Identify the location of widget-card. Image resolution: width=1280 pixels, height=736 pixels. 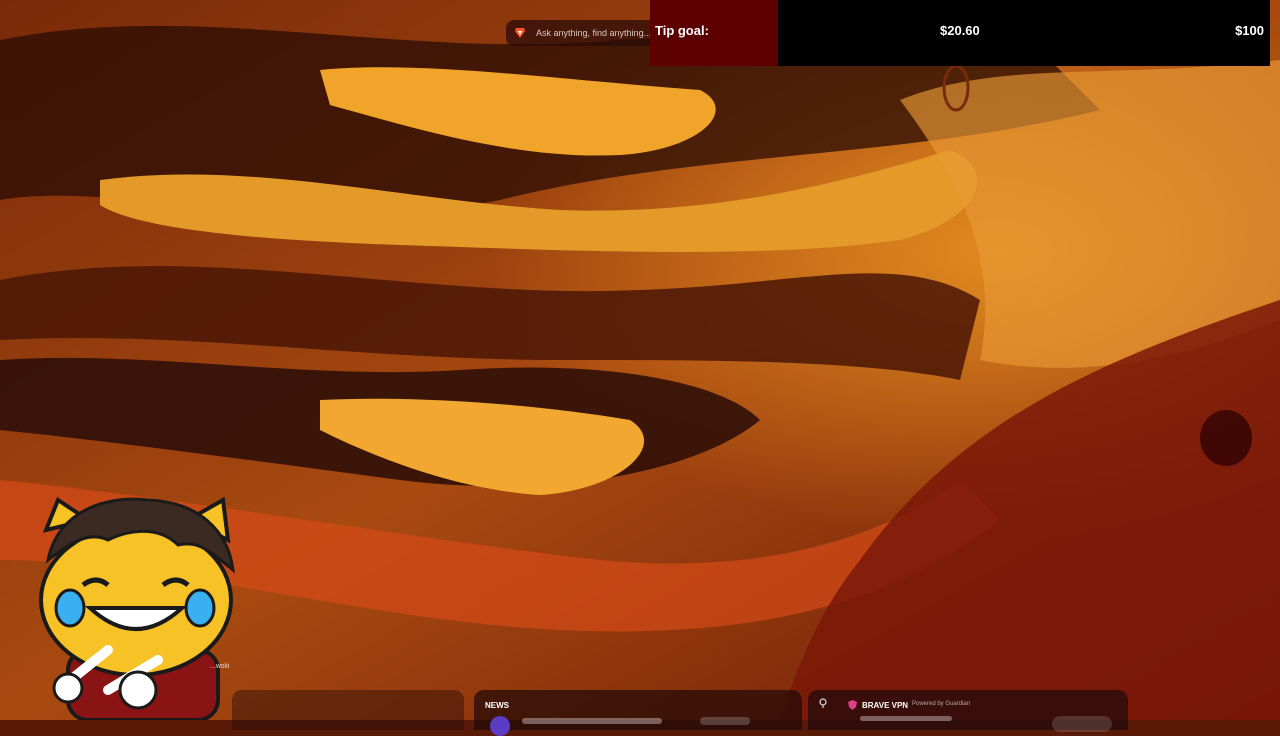
(348, 710).